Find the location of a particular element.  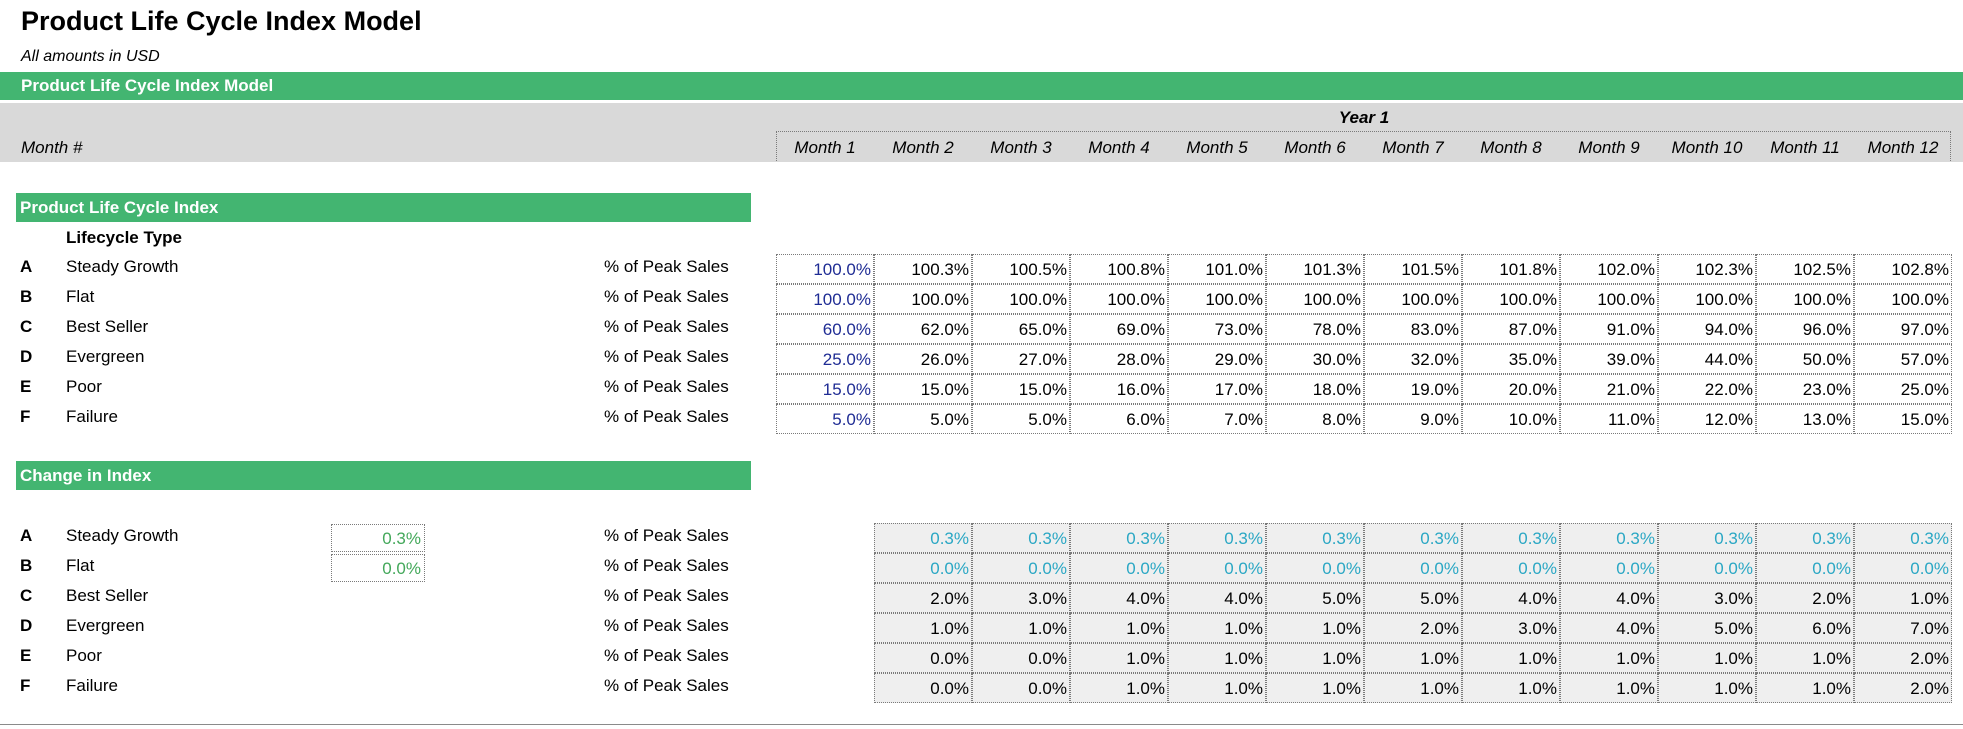

index-value-cell: 101.8% is located at coordinates (1511, 269).